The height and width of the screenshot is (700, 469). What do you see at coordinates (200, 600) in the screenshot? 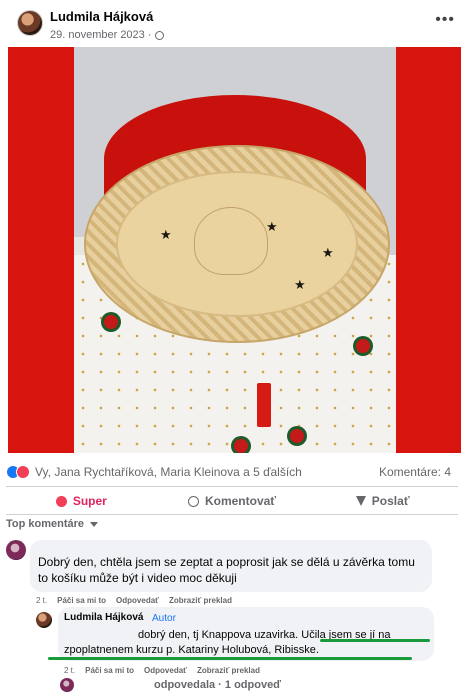
I see `comment-translate-link: Zobraziť preklad` at bounding box center [200, 600].